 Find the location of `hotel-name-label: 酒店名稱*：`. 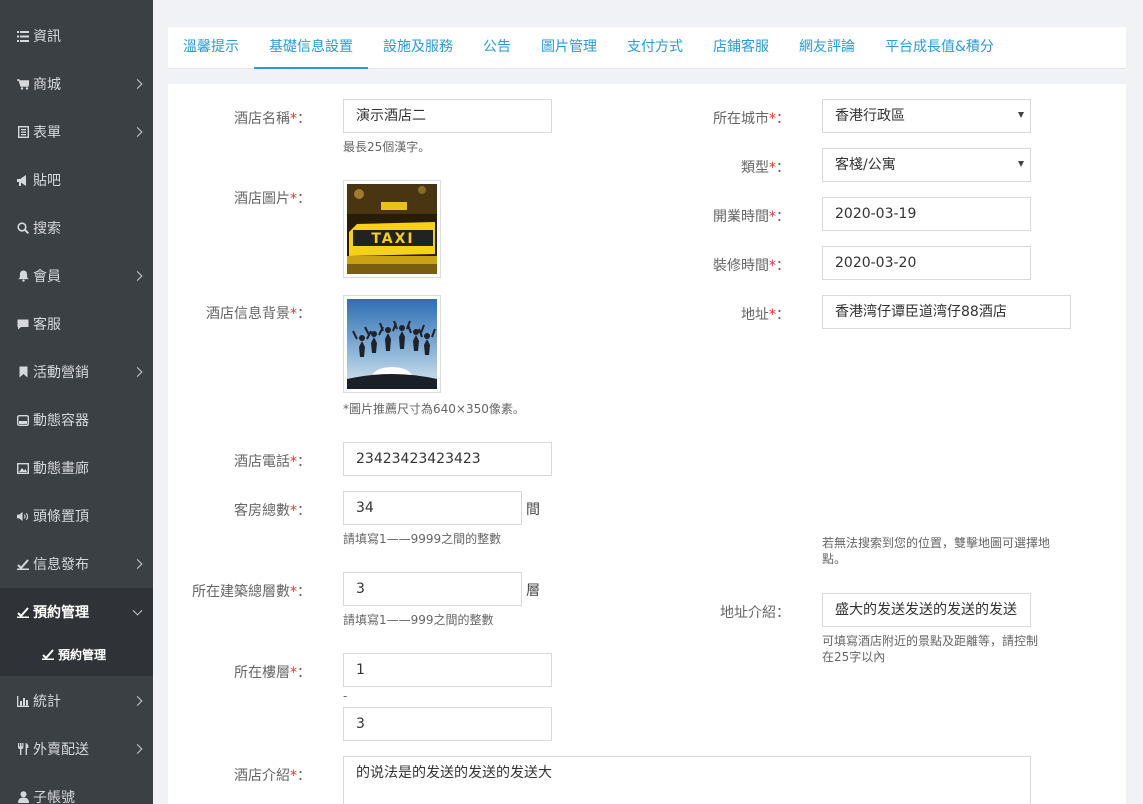

hotel-name-label: 酒店名稱*： is located at coordinates (272, 119).